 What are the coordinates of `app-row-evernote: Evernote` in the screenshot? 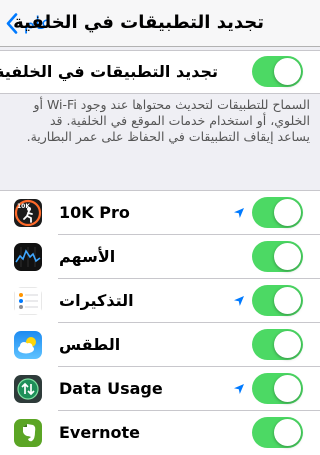 It's located at (160, 433).